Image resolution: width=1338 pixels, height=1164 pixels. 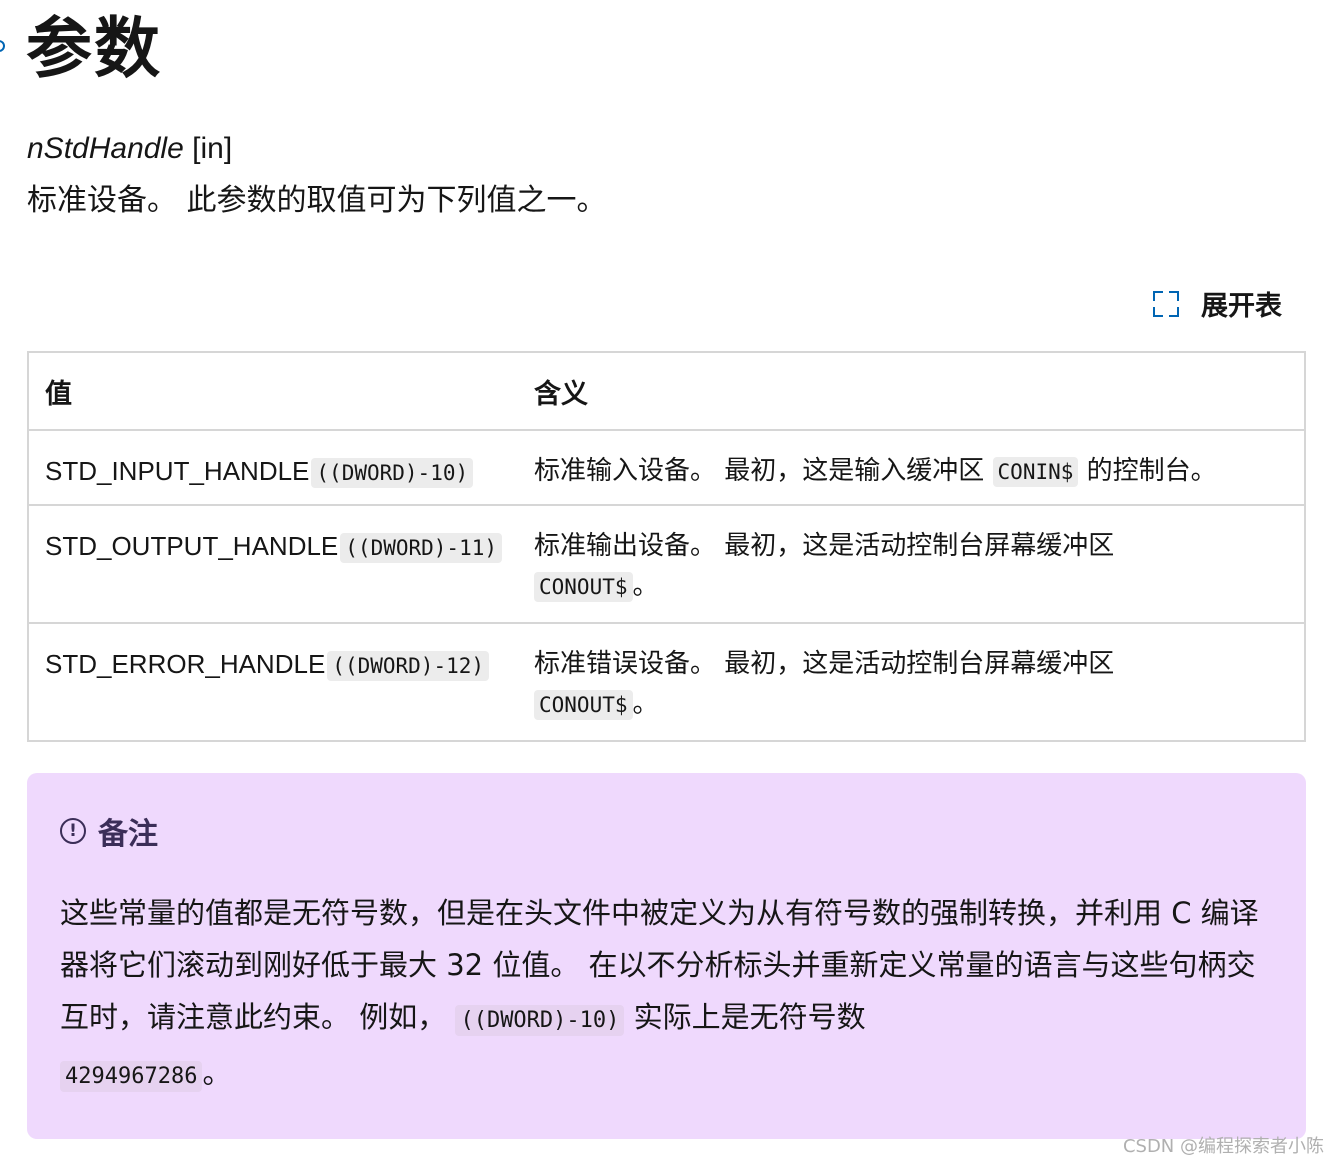 What do you see at coordinates (105, 148) in the screenshot?
I see `param-name: nStdHandle` at bounding box center [105, 148].